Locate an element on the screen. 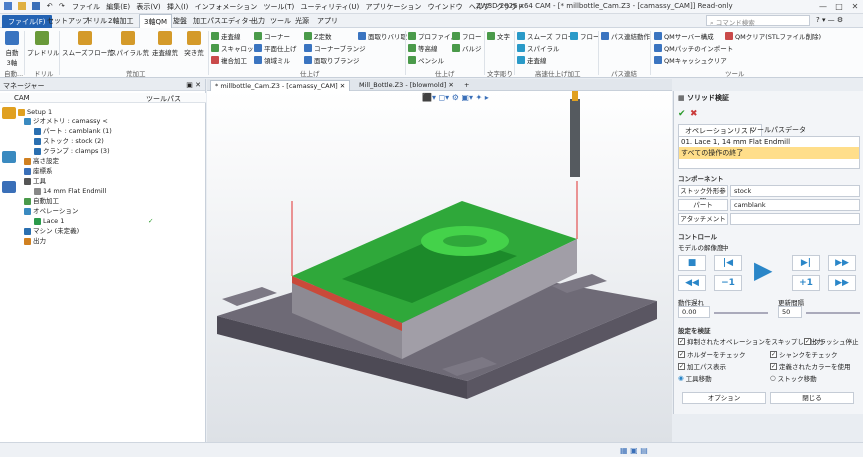 Image resolution: width=863 pixels, height=457 pixels. qm-cache-clear-button: QMキャッシュクリア is located at coordinates (690, 60).